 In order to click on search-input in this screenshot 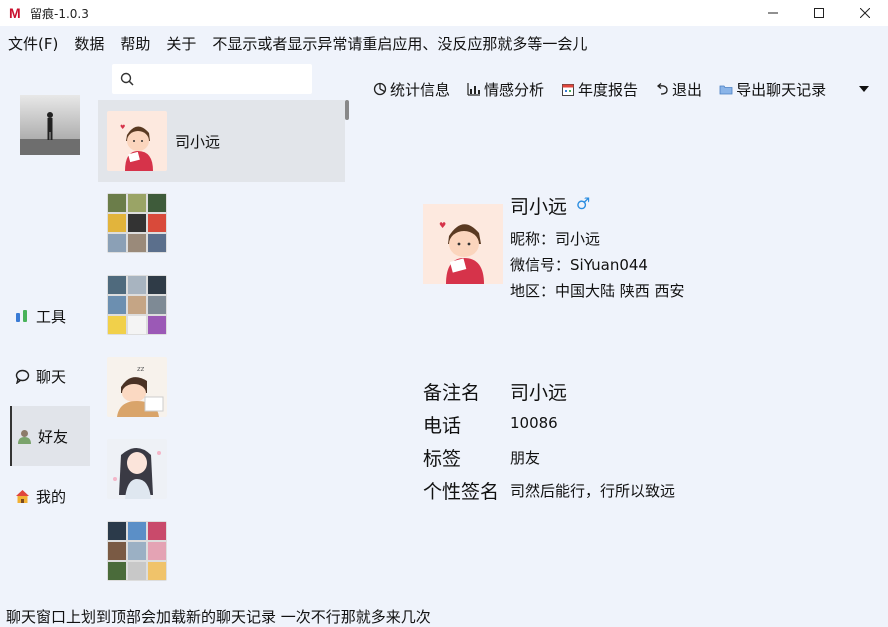, I will do `click(225, 79)`.